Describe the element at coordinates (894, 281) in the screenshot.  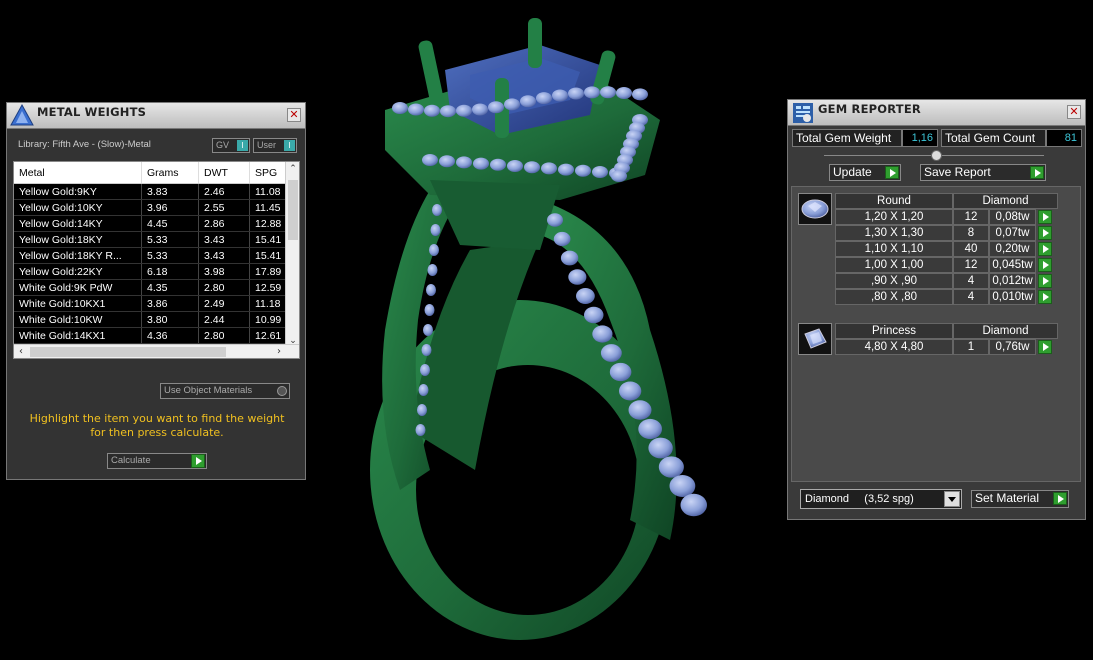
I see `gem-size-cell: ,90 X ,90` at that location.